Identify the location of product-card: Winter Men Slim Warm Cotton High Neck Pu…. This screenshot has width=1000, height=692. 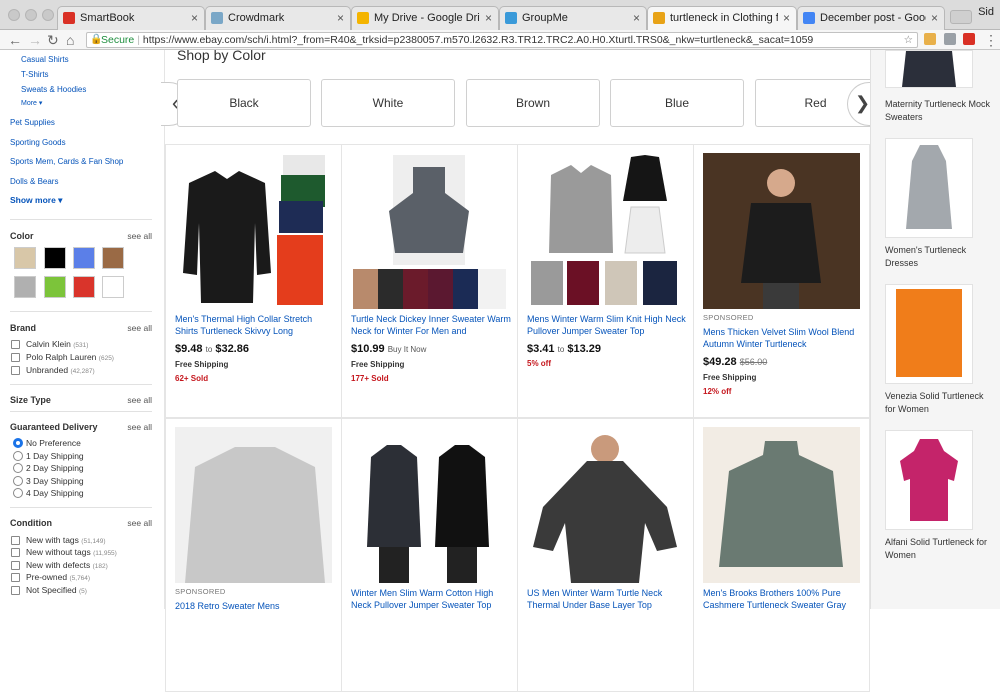
(429, 555).